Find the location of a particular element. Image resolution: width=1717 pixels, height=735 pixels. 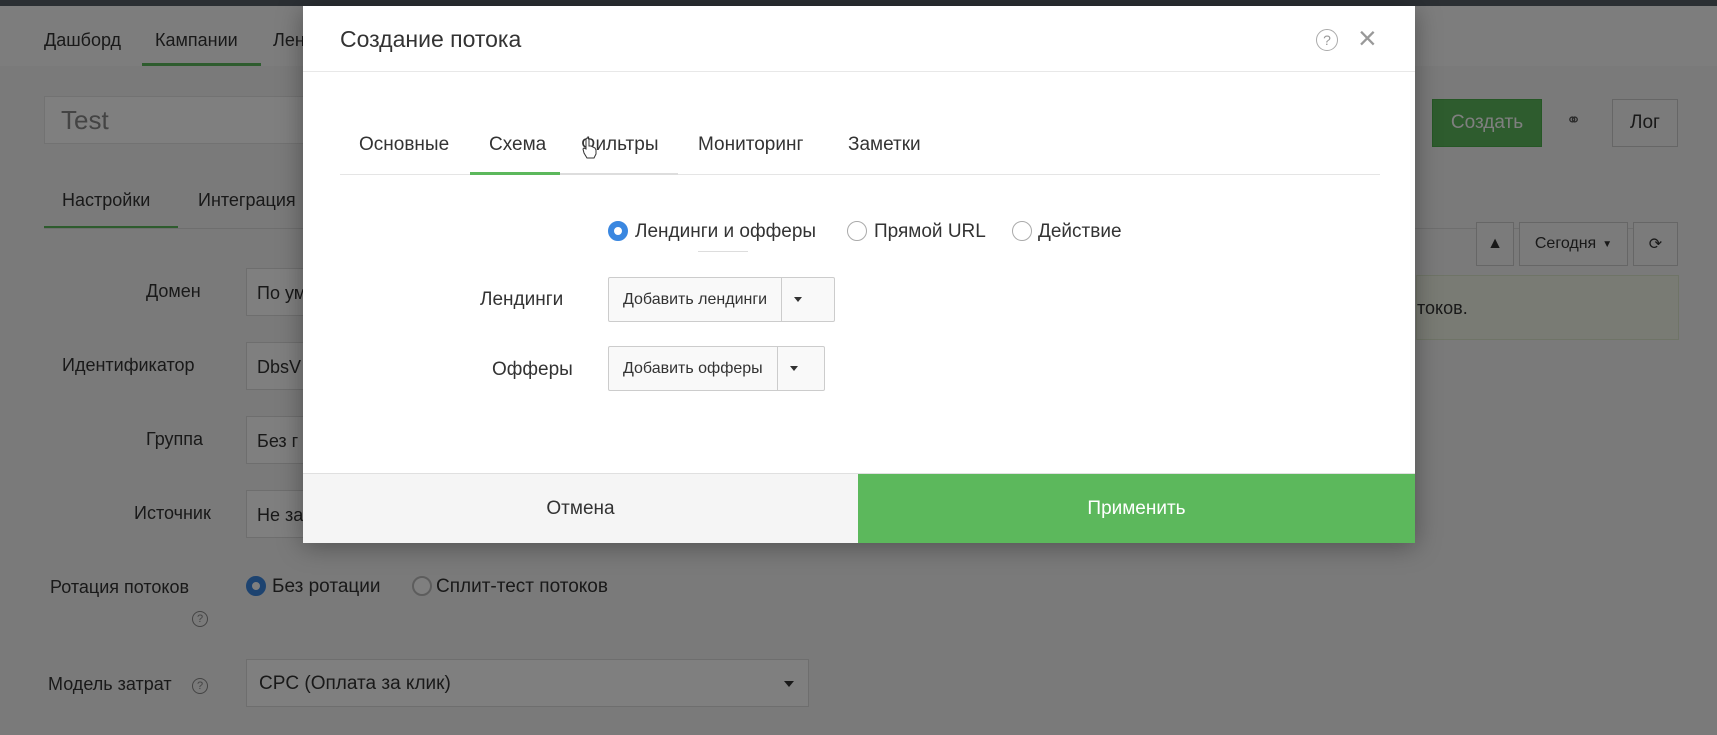

modal-footer: Отмена Применить is located at coordinates (859, 508).